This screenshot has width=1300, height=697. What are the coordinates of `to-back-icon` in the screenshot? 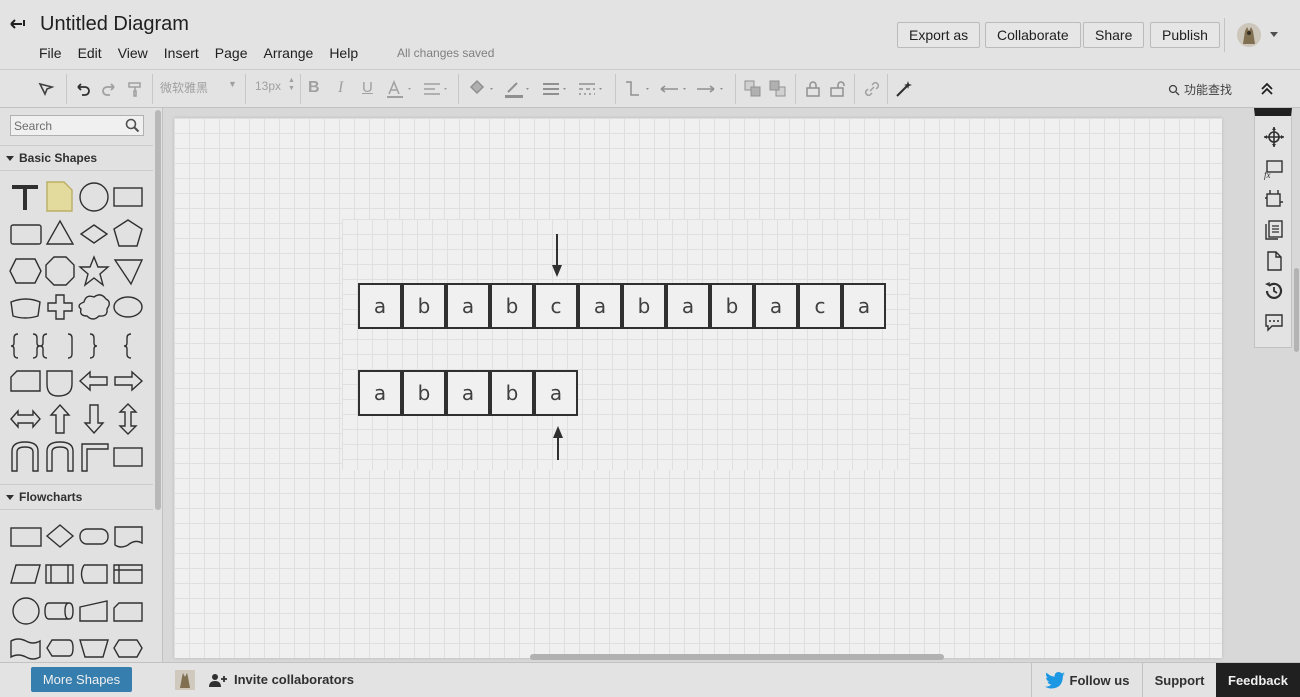 It's located at (778, 89).